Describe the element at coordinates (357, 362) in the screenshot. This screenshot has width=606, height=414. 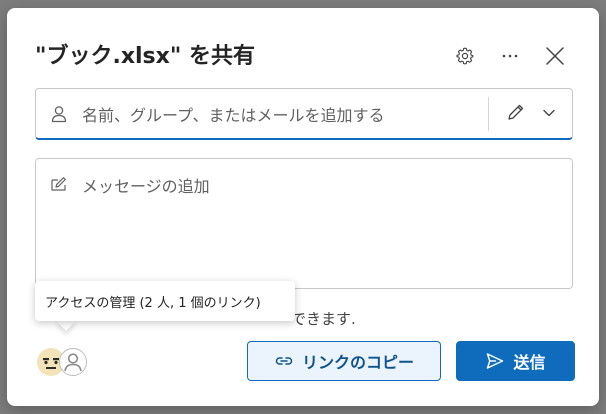
I see `copy-link-label: リンクのコピー` at that location.